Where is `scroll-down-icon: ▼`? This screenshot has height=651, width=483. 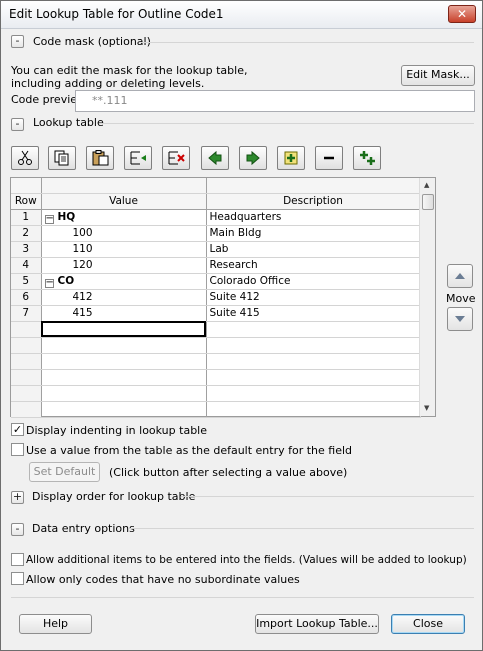
scroll-down-icon: ▼ is located at coordinates (426, 408).